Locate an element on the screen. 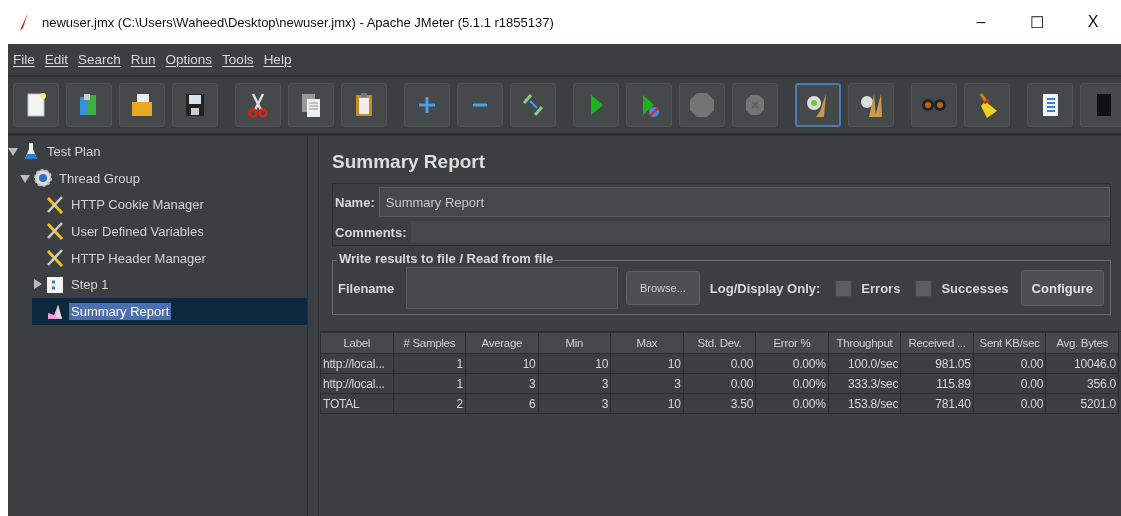 The height and width of the screenshot is (516, 1121). table-cell: TOTAL is located at coordinates (357, 403).